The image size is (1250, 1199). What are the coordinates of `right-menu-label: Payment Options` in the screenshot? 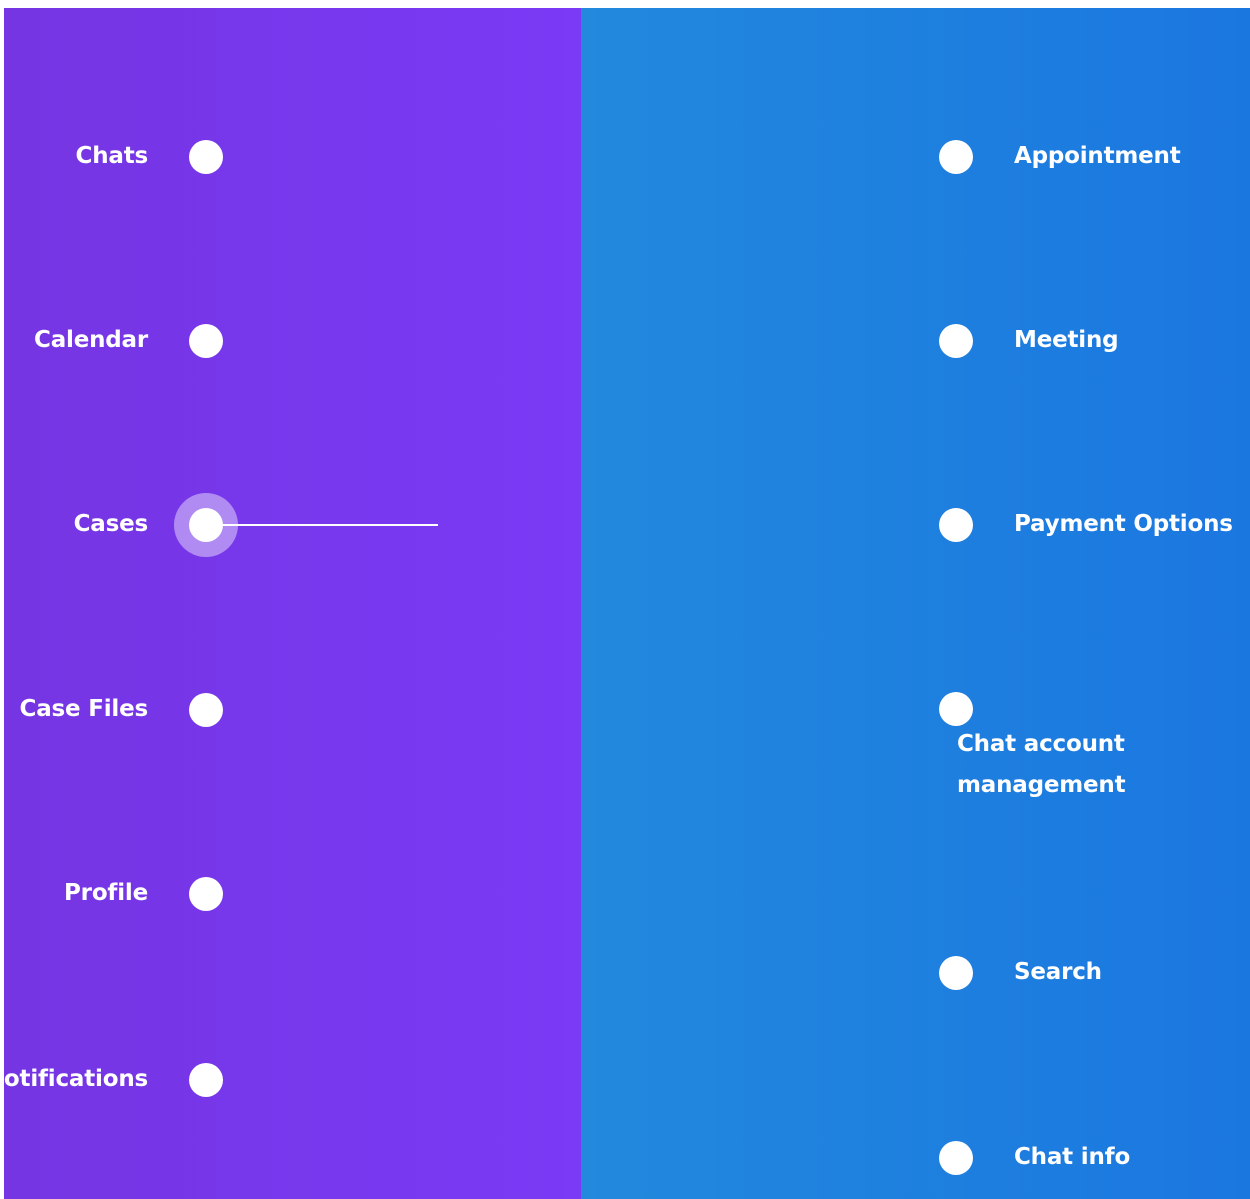 It's located at (1123, 524).